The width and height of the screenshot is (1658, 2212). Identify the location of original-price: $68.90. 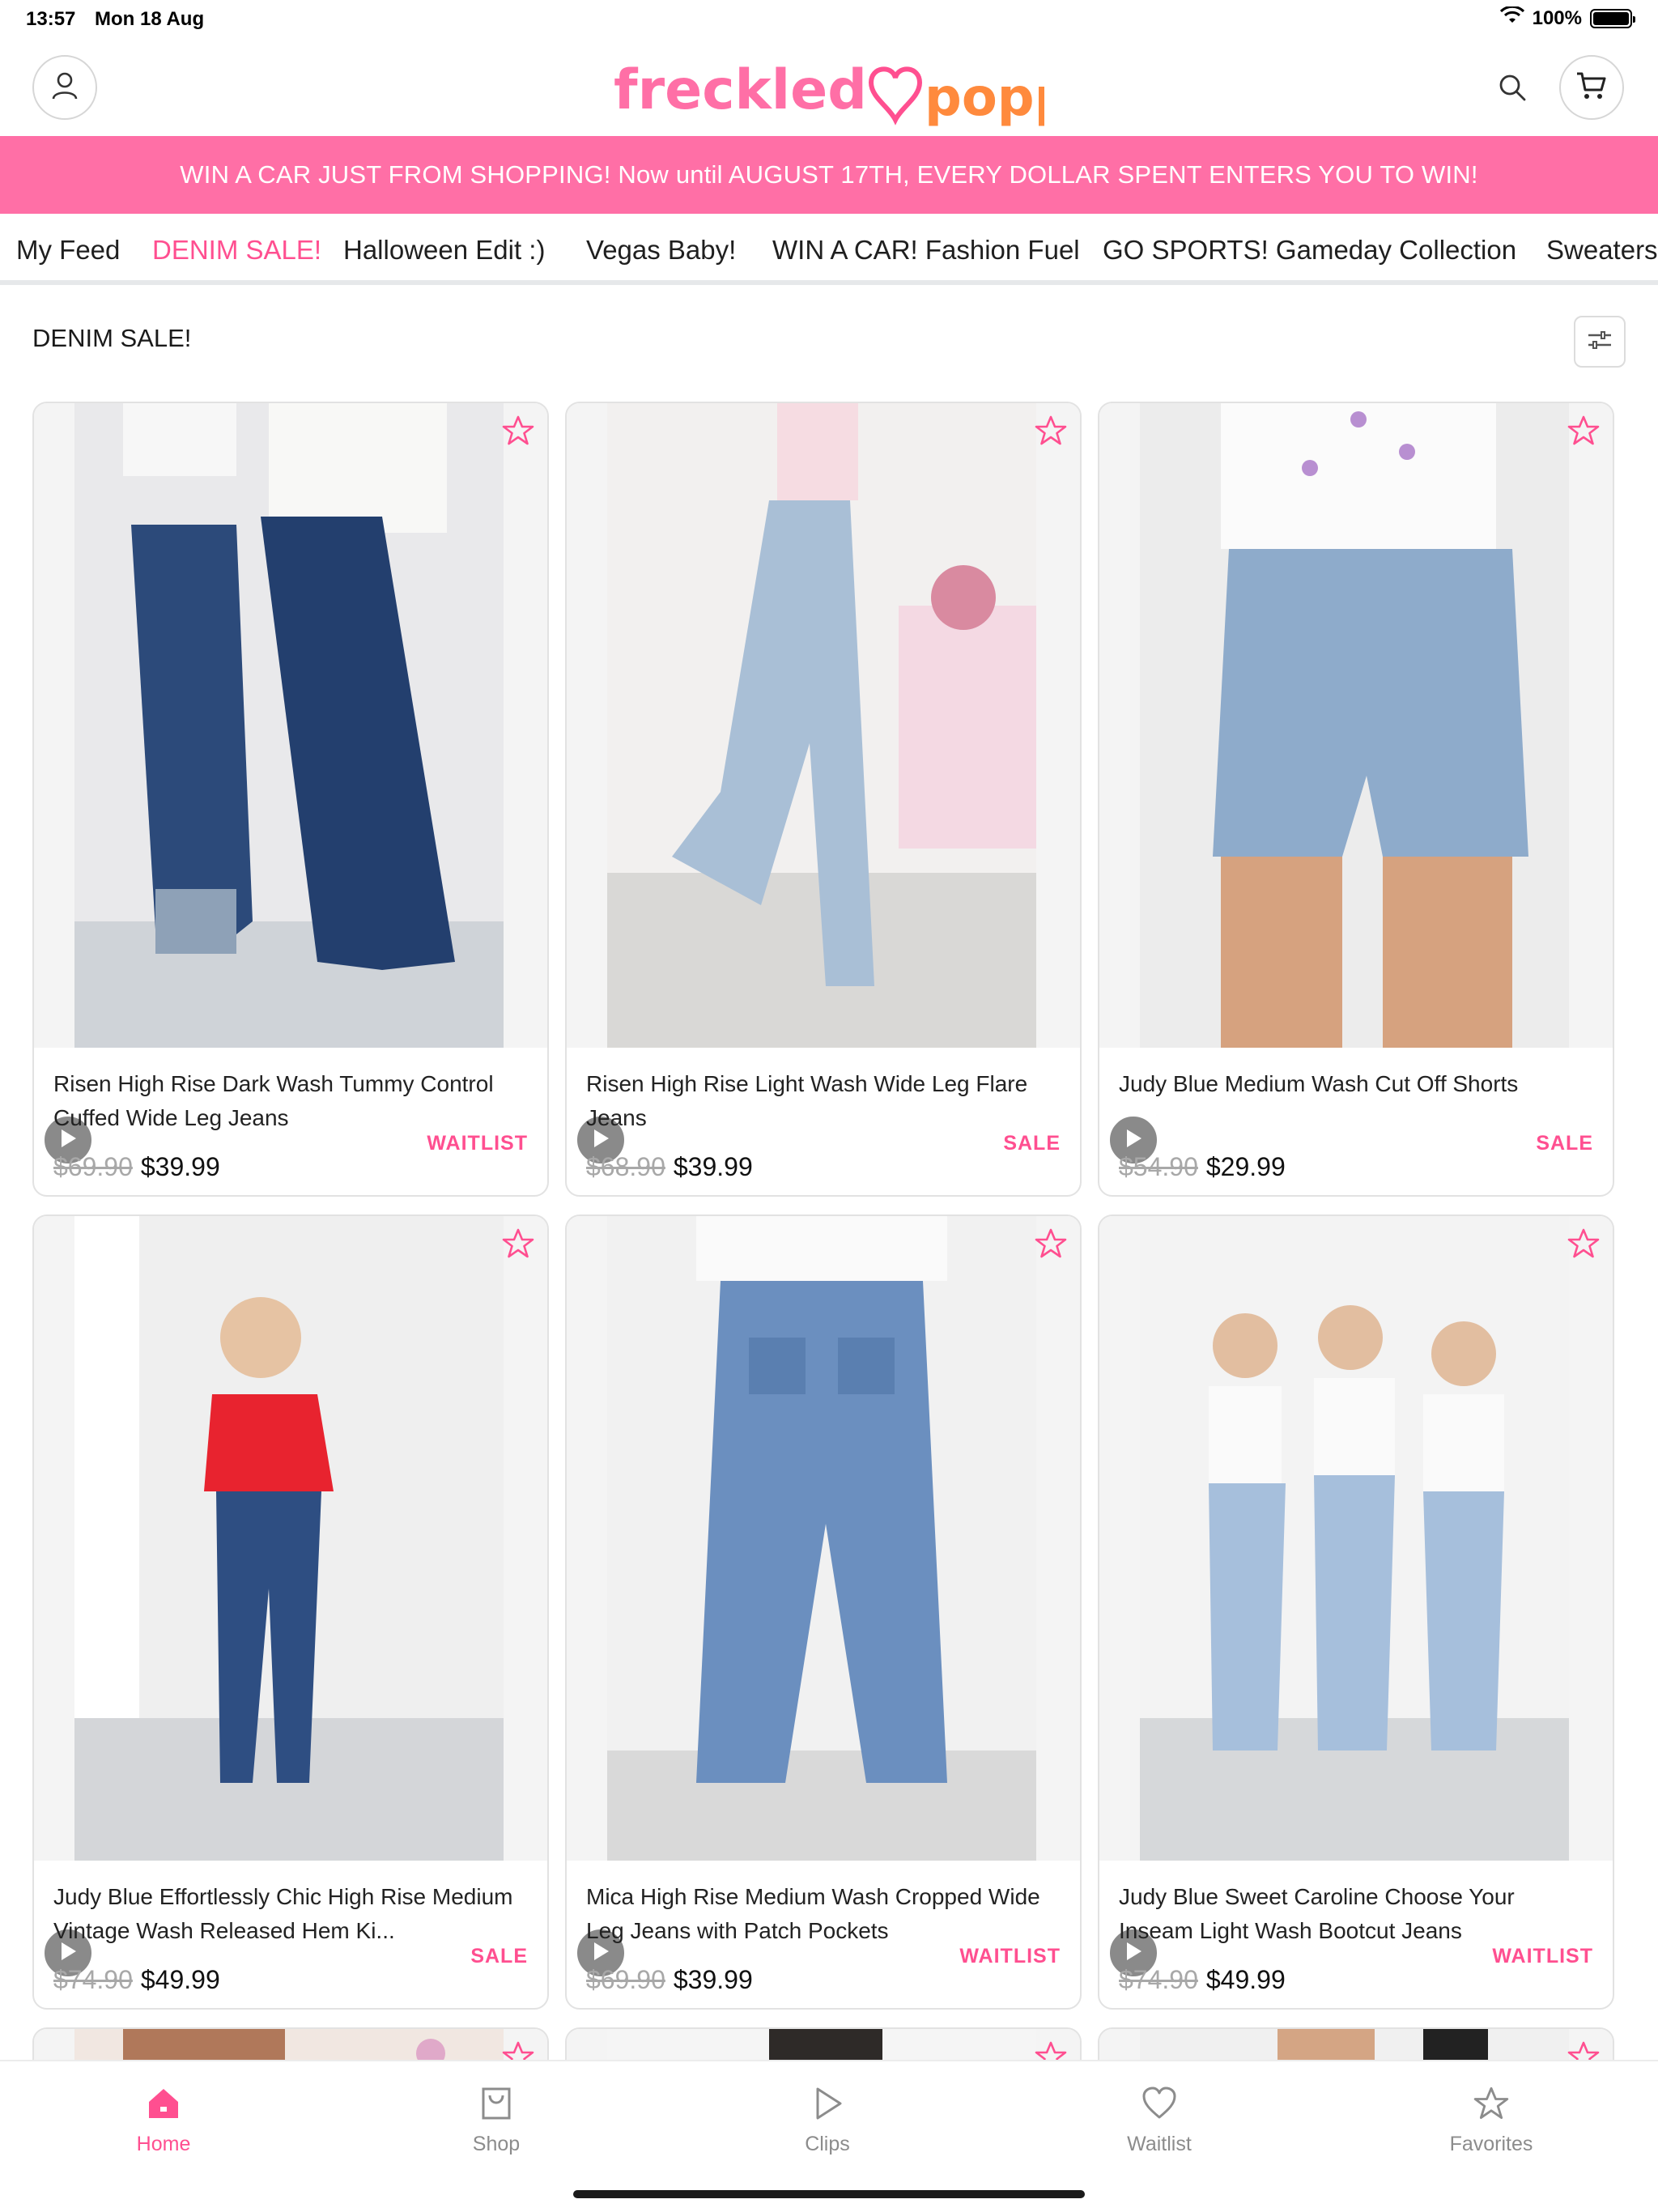
(625, 1166).